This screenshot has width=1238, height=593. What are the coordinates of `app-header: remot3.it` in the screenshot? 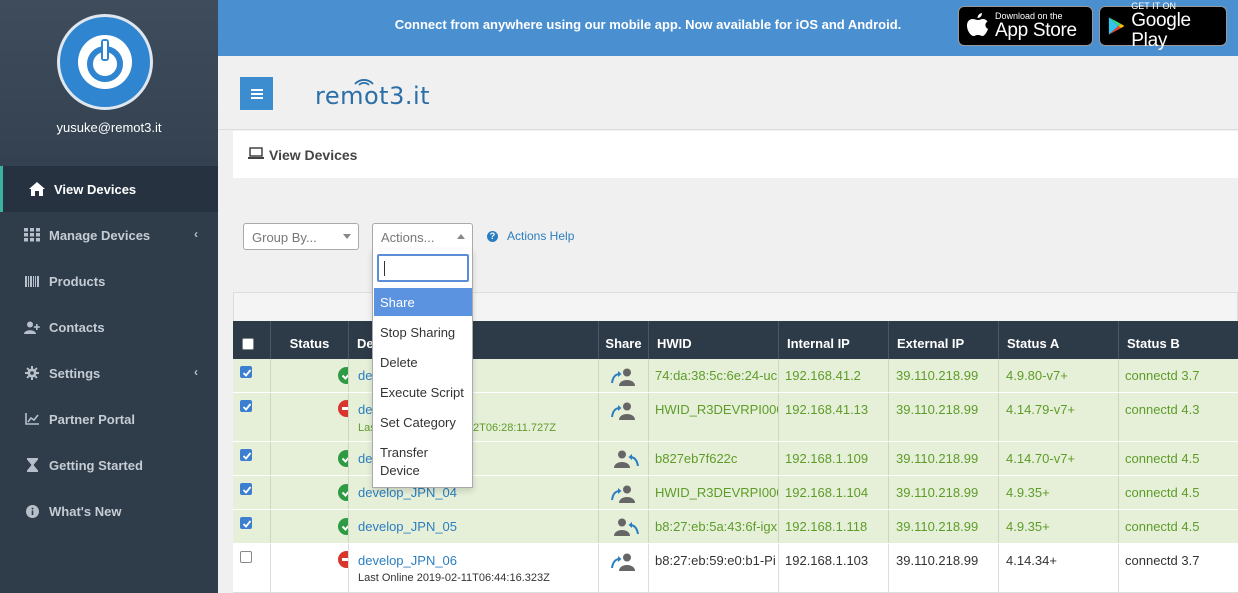 It's located at (728, 93).